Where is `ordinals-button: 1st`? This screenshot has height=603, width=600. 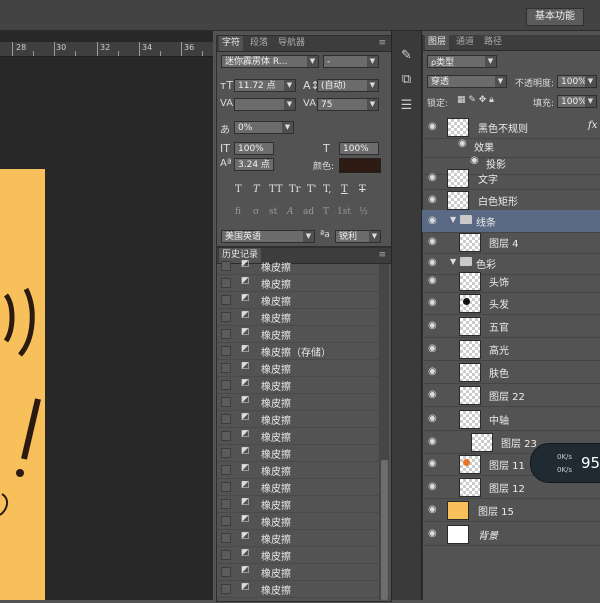
ordinals-button: 1st is located at coordinates (344, 212).